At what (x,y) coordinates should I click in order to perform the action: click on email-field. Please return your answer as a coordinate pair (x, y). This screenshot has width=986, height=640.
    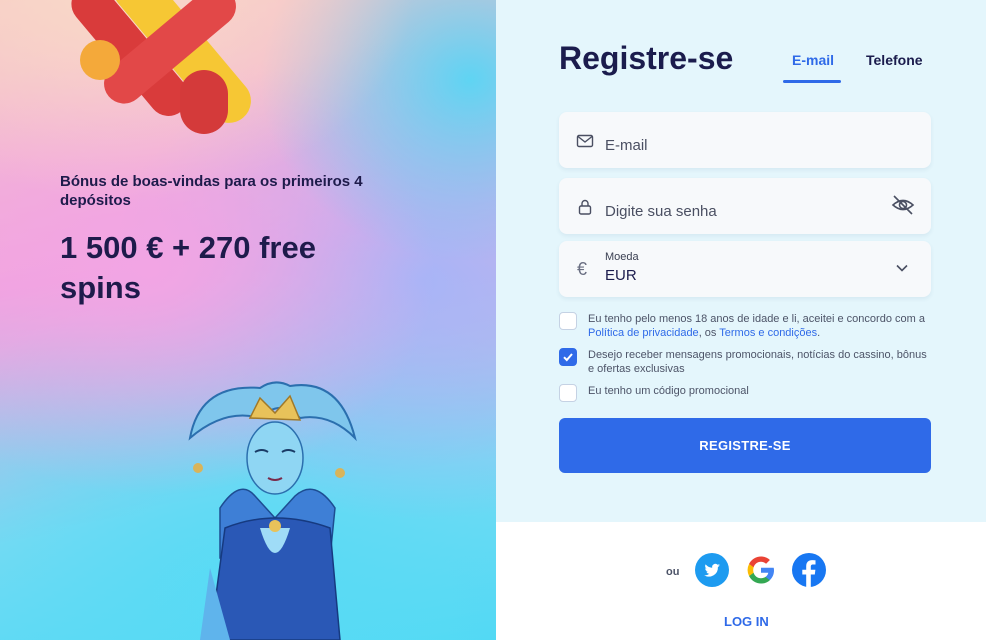
    Looking at the image, I should click on (745, 140).